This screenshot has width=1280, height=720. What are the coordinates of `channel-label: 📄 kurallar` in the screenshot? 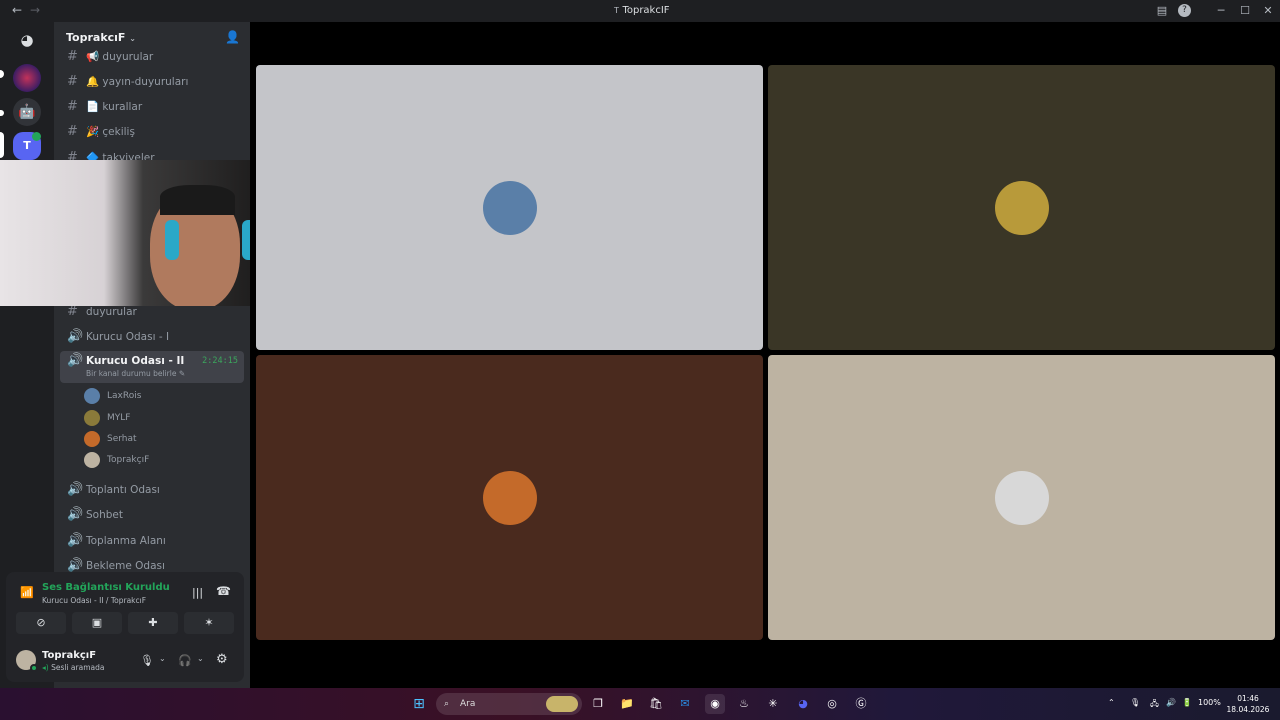 It's located at (114, 107).